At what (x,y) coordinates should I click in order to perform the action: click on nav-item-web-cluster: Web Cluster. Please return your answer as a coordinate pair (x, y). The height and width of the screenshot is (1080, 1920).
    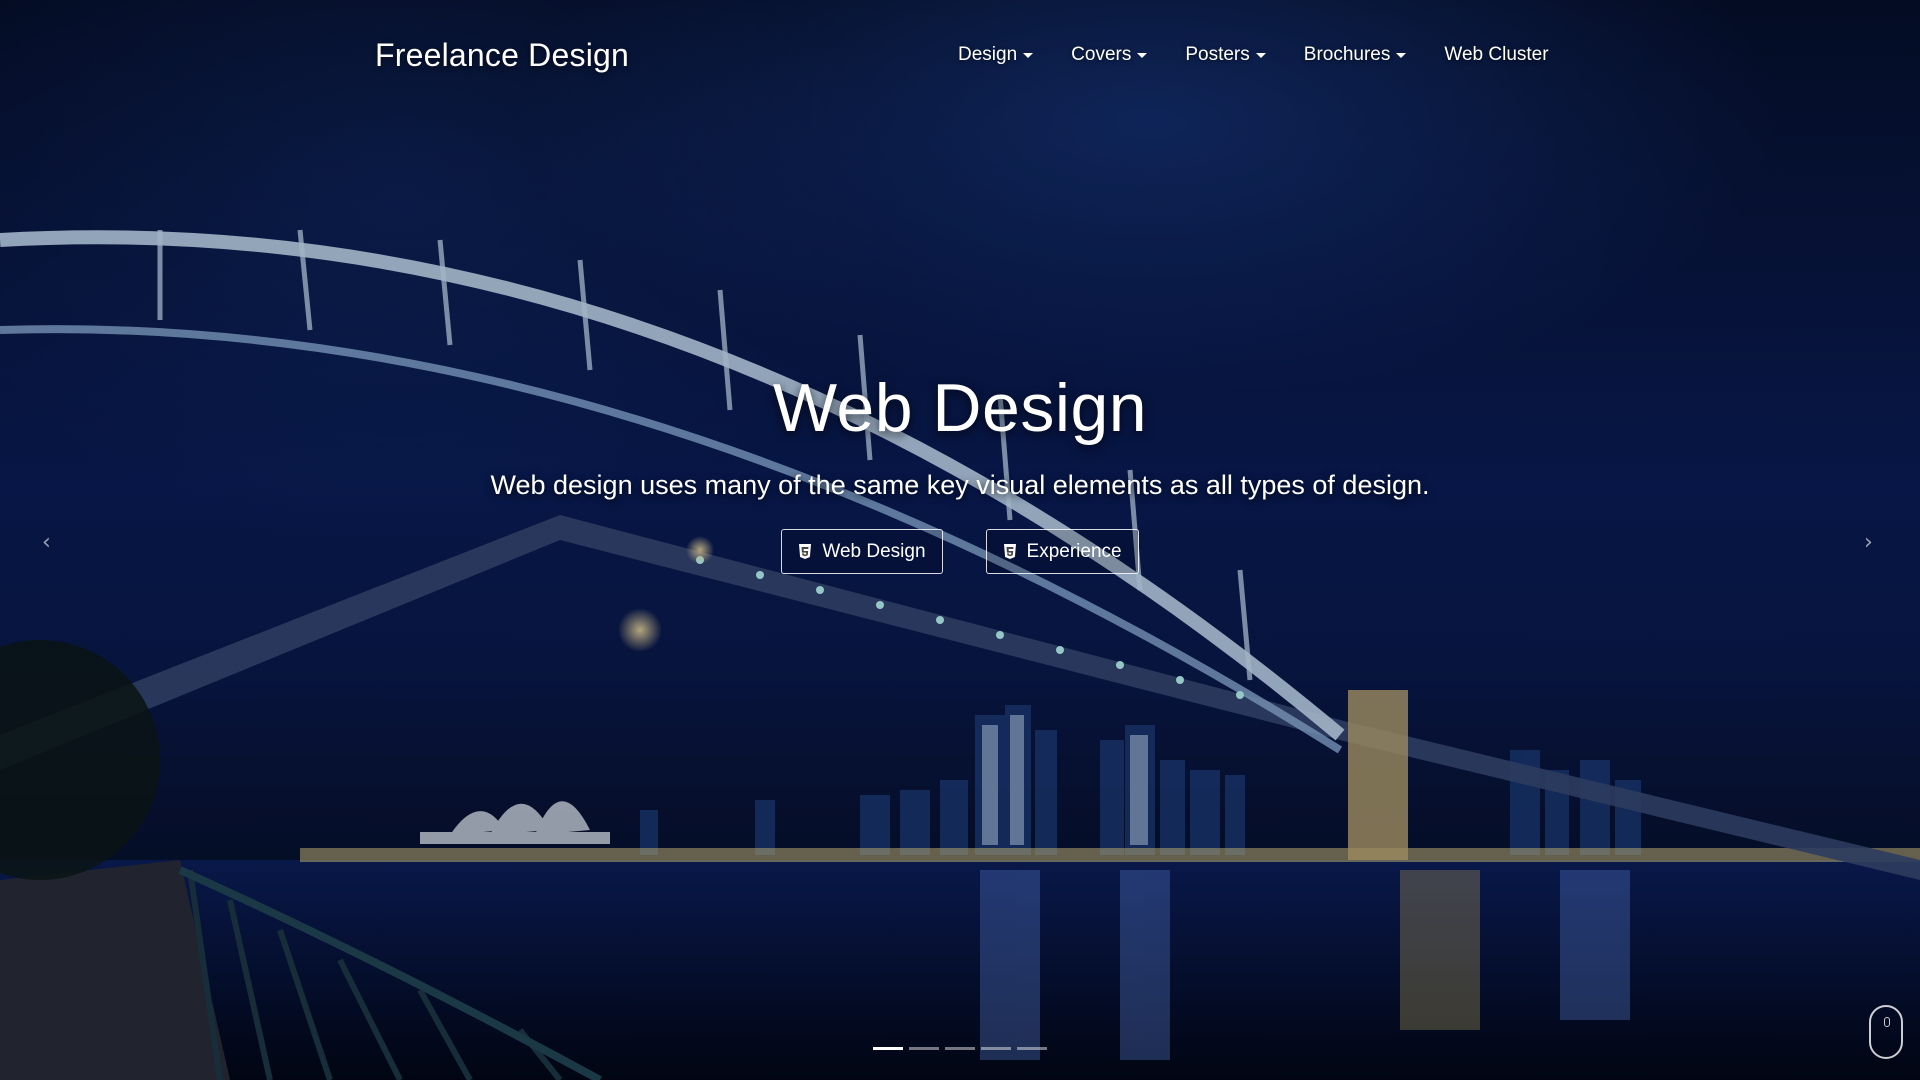
    Looking at the image, I should click on (1496, 55).